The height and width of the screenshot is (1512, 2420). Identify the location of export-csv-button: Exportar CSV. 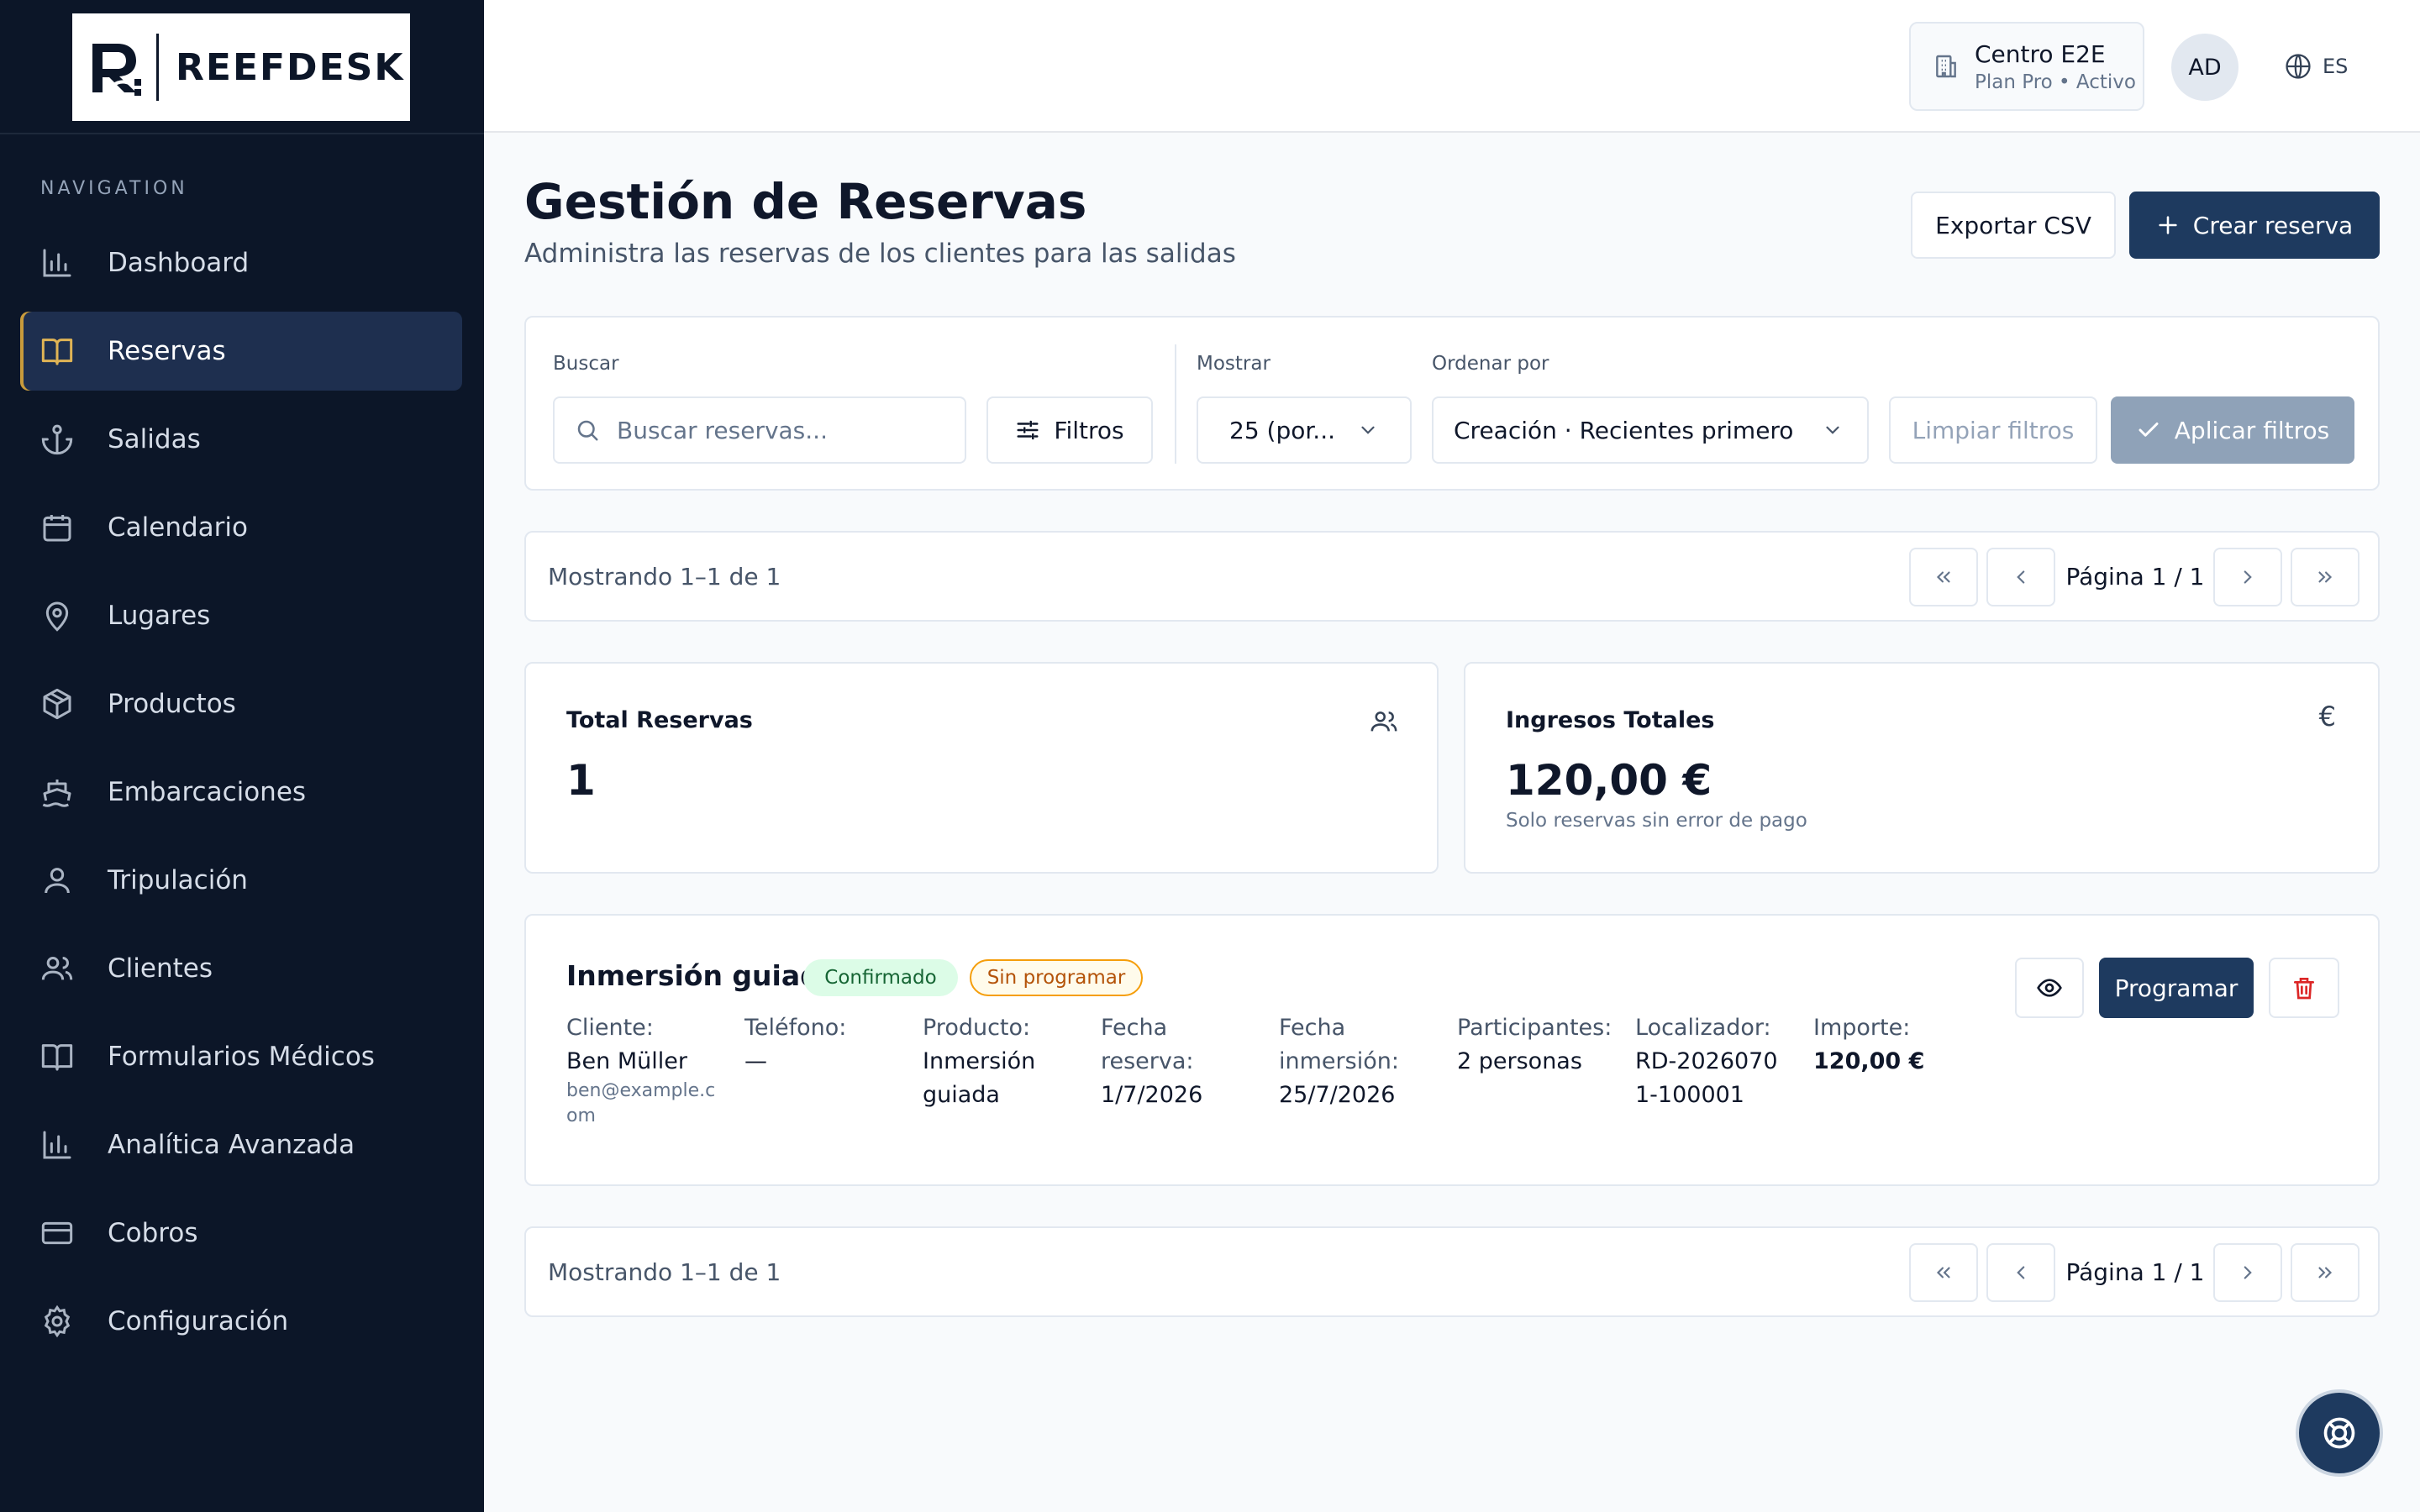
(2013, 225).